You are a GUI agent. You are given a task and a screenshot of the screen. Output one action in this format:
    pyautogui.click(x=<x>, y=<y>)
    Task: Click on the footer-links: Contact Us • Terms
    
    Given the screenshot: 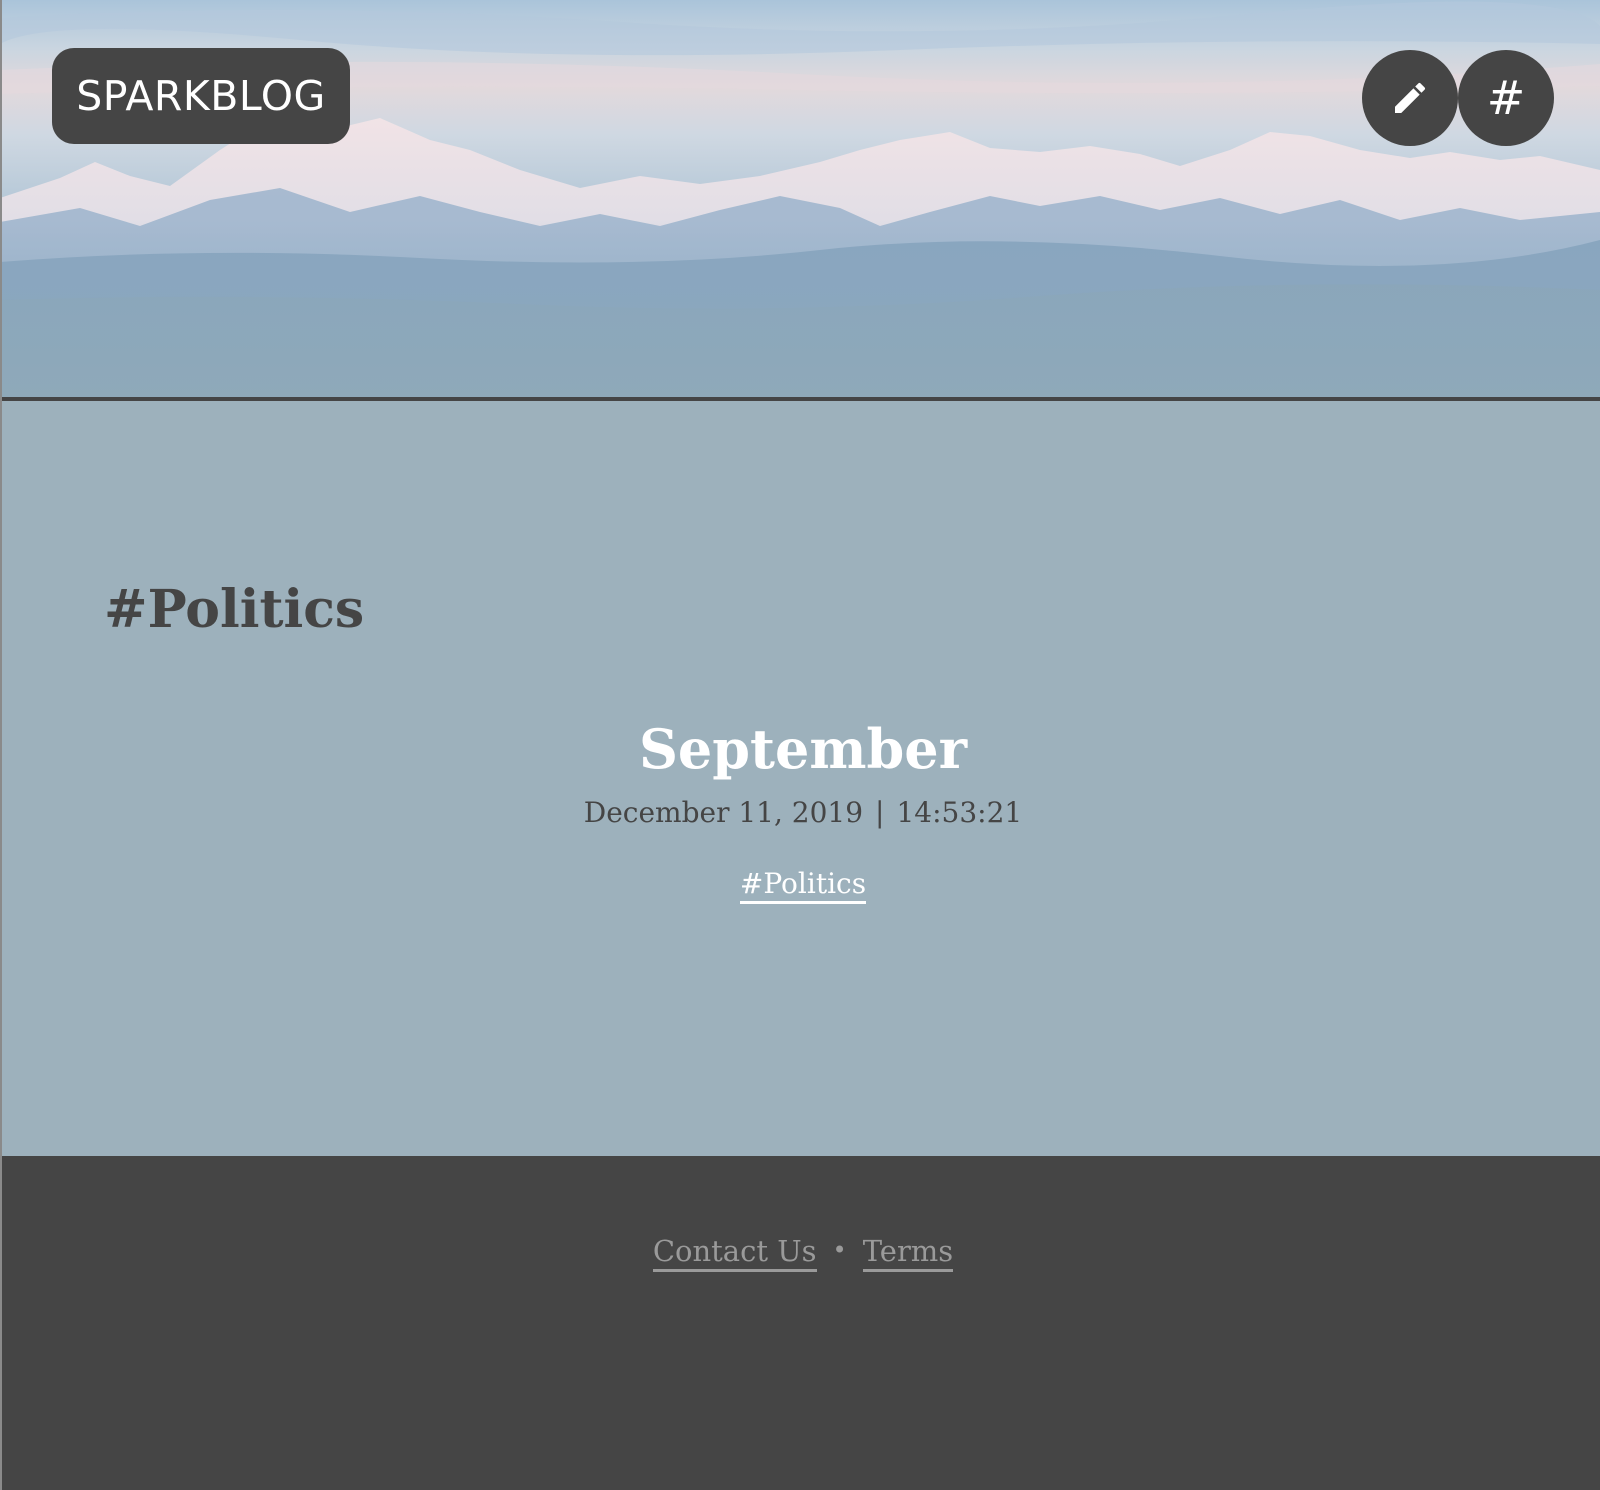 What is the action you would take?
    pyautogui.click(x=800, y=1253)
    